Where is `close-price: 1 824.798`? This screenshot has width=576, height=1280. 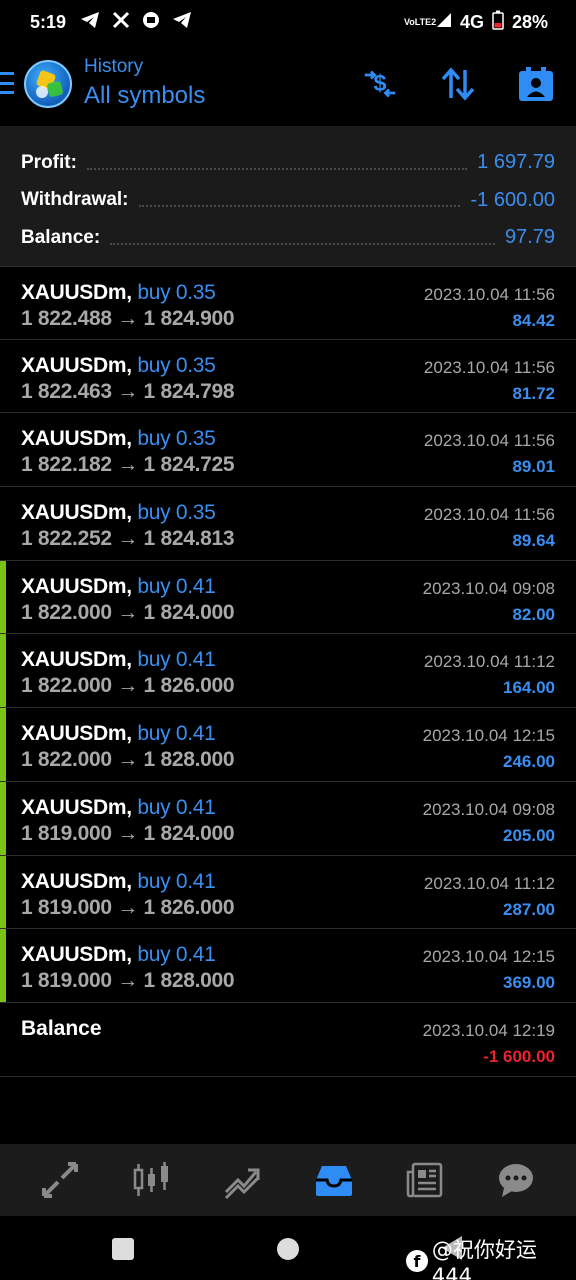
close-price: 1 824.798 is located at coordinates (189, 391).